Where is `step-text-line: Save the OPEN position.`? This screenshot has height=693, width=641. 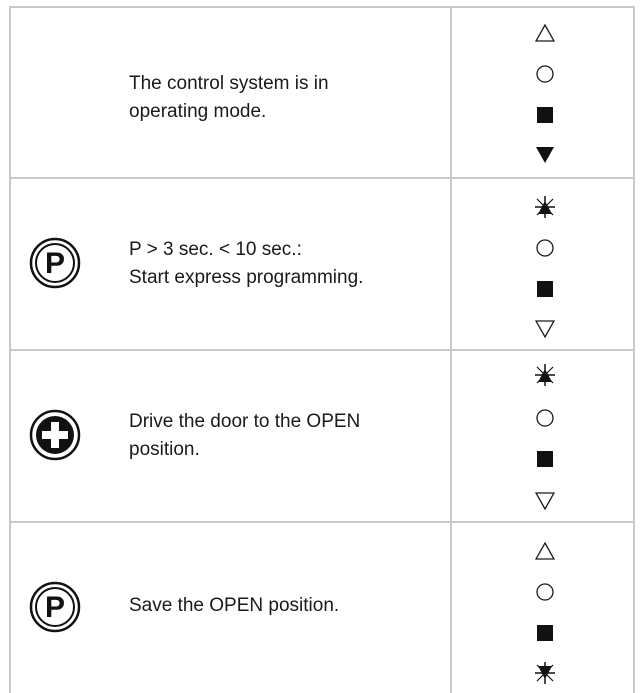
step-text-line: Save the OPEN position. is located at coordinates (234, 605).